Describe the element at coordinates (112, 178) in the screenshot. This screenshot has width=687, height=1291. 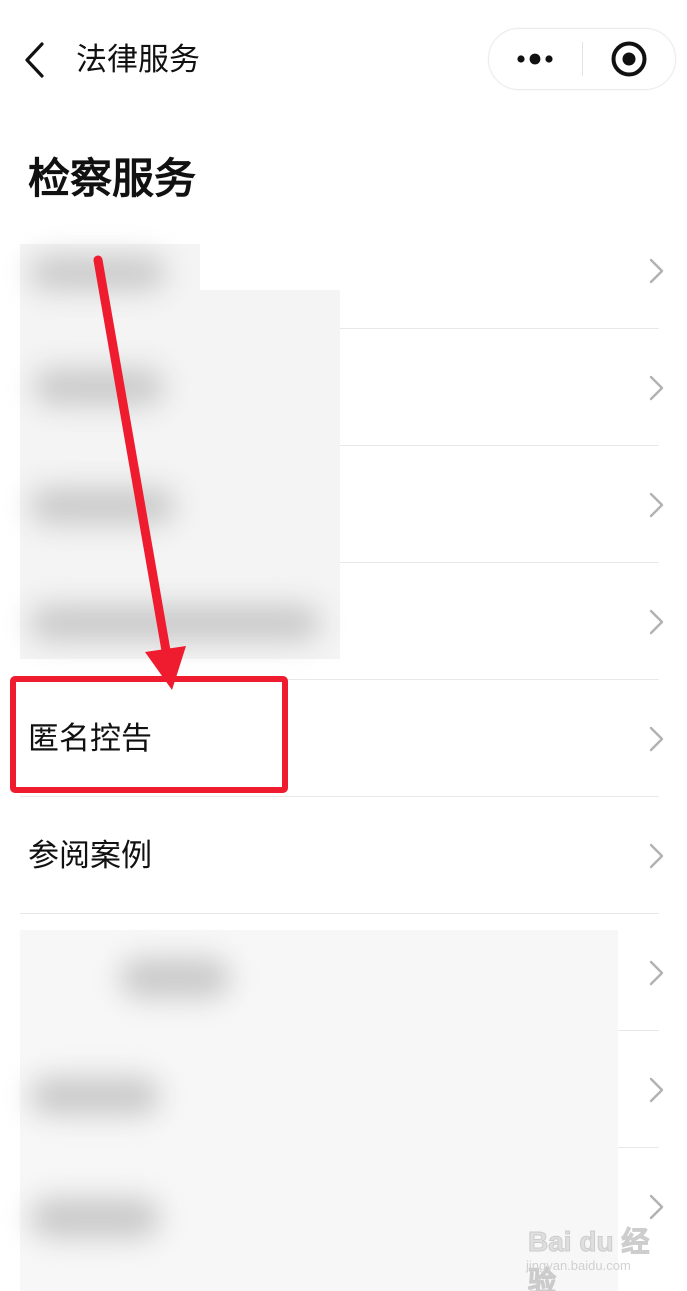
I see `section-title: 检察服务` at that location.